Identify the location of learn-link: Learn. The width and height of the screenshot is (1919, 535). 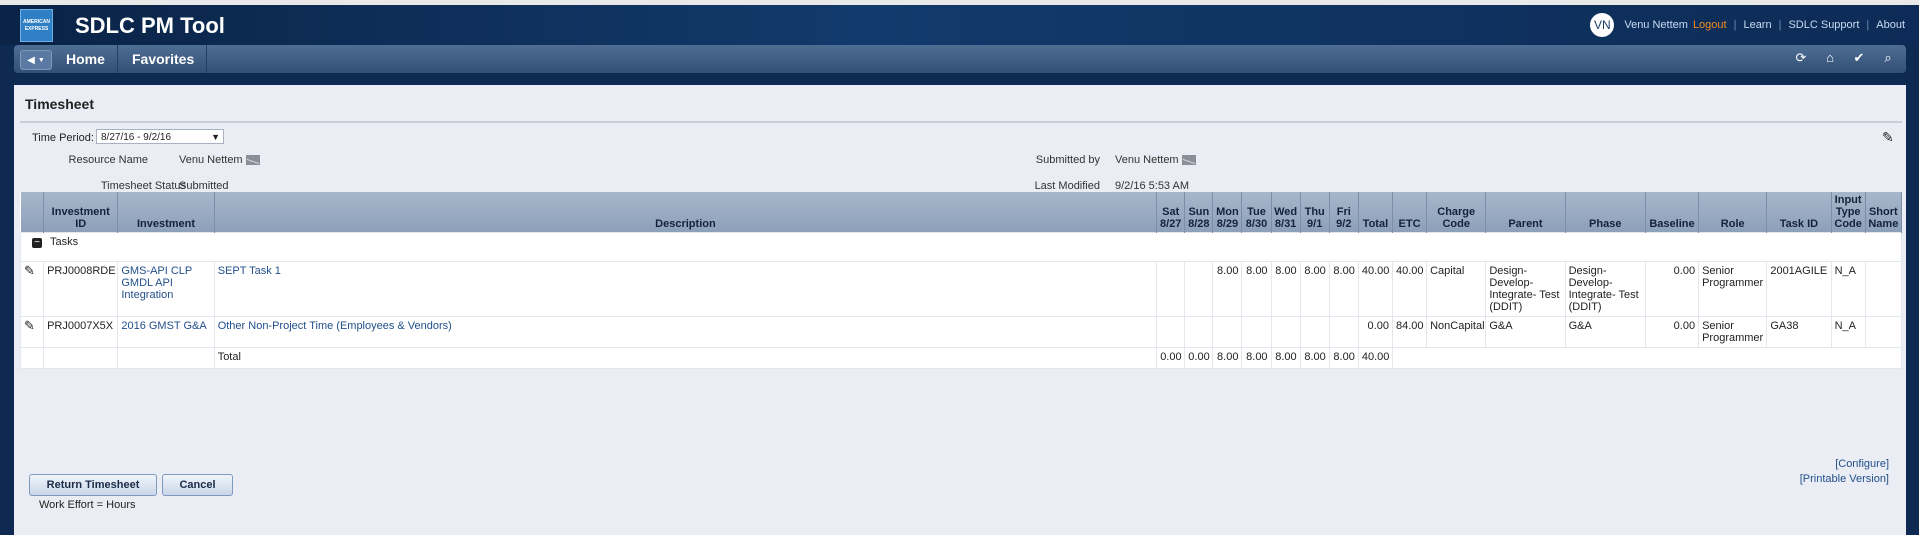
(1757, 25).